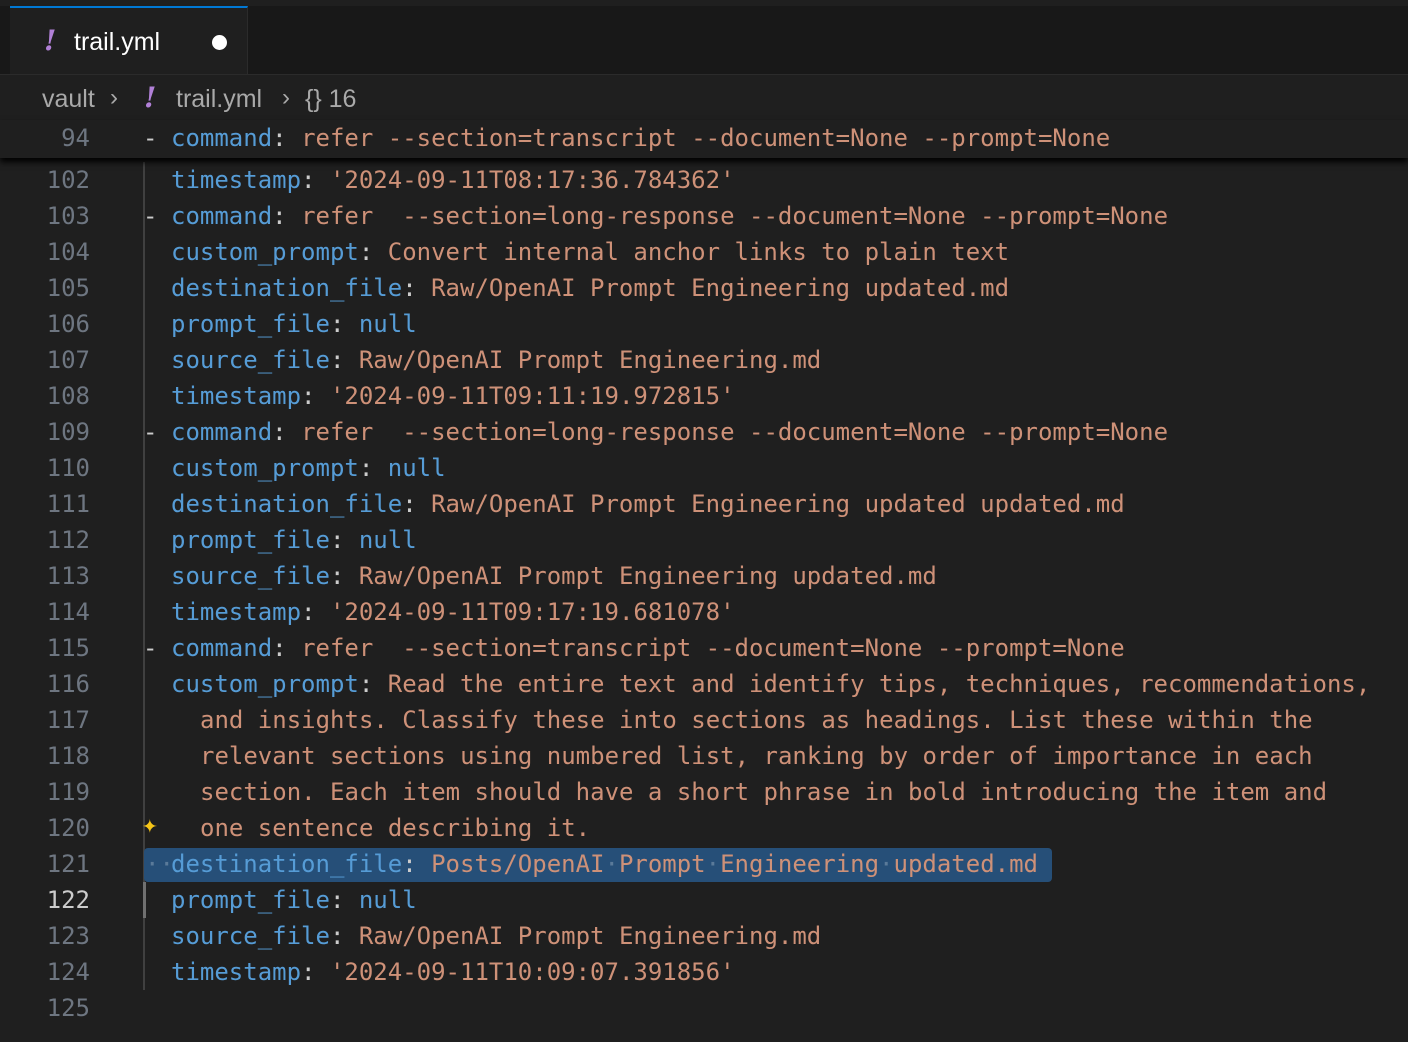  I want to click on tab-trail-yml: ! trail.yml, so click(129, 40).